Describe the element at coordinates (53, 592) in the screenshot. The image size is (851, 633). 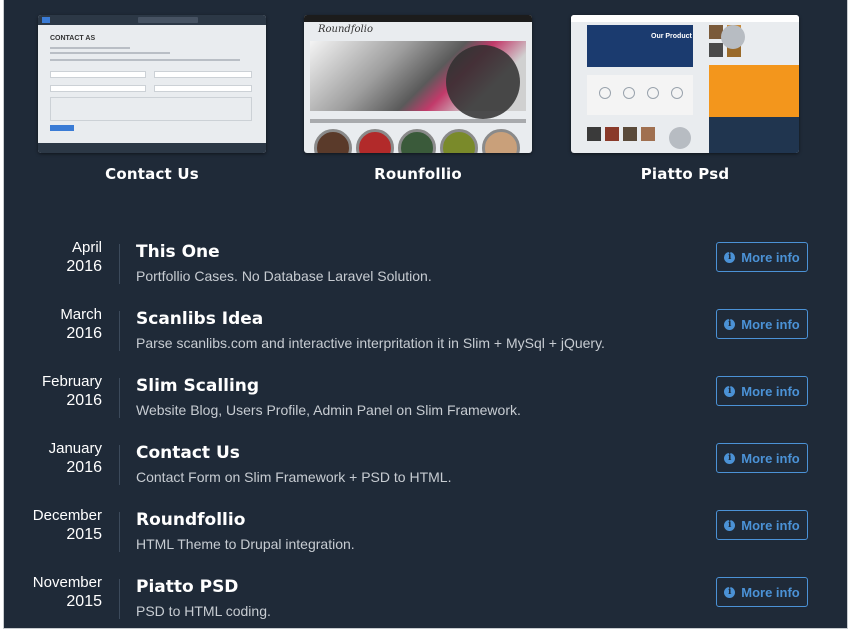
I see `timeline-date: November 2015` at that location.